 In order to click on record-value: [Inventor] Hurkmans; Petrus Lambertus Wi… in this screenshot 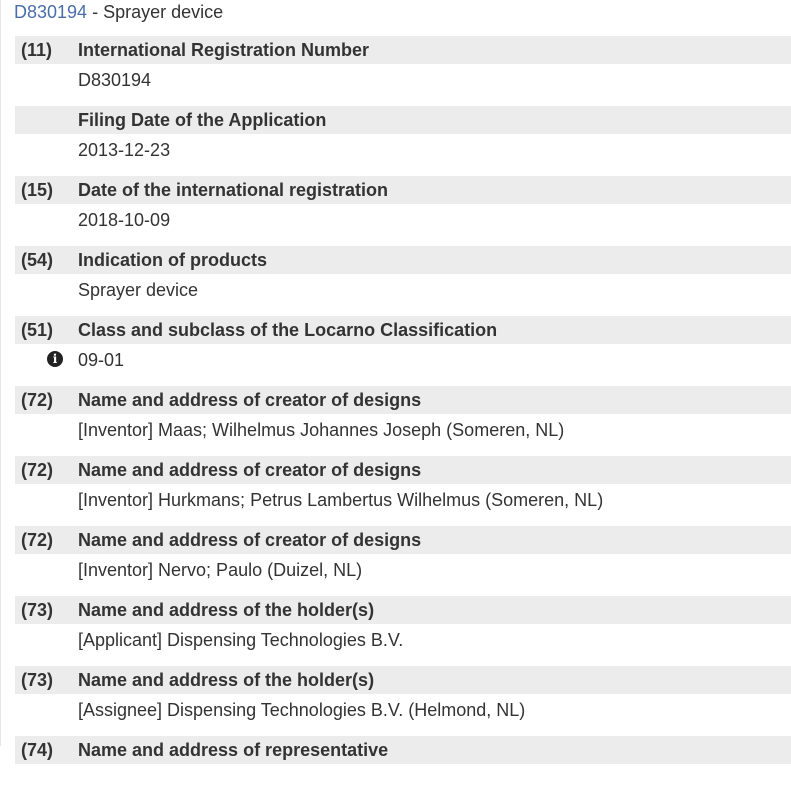, I will do `click(341, 500)`.